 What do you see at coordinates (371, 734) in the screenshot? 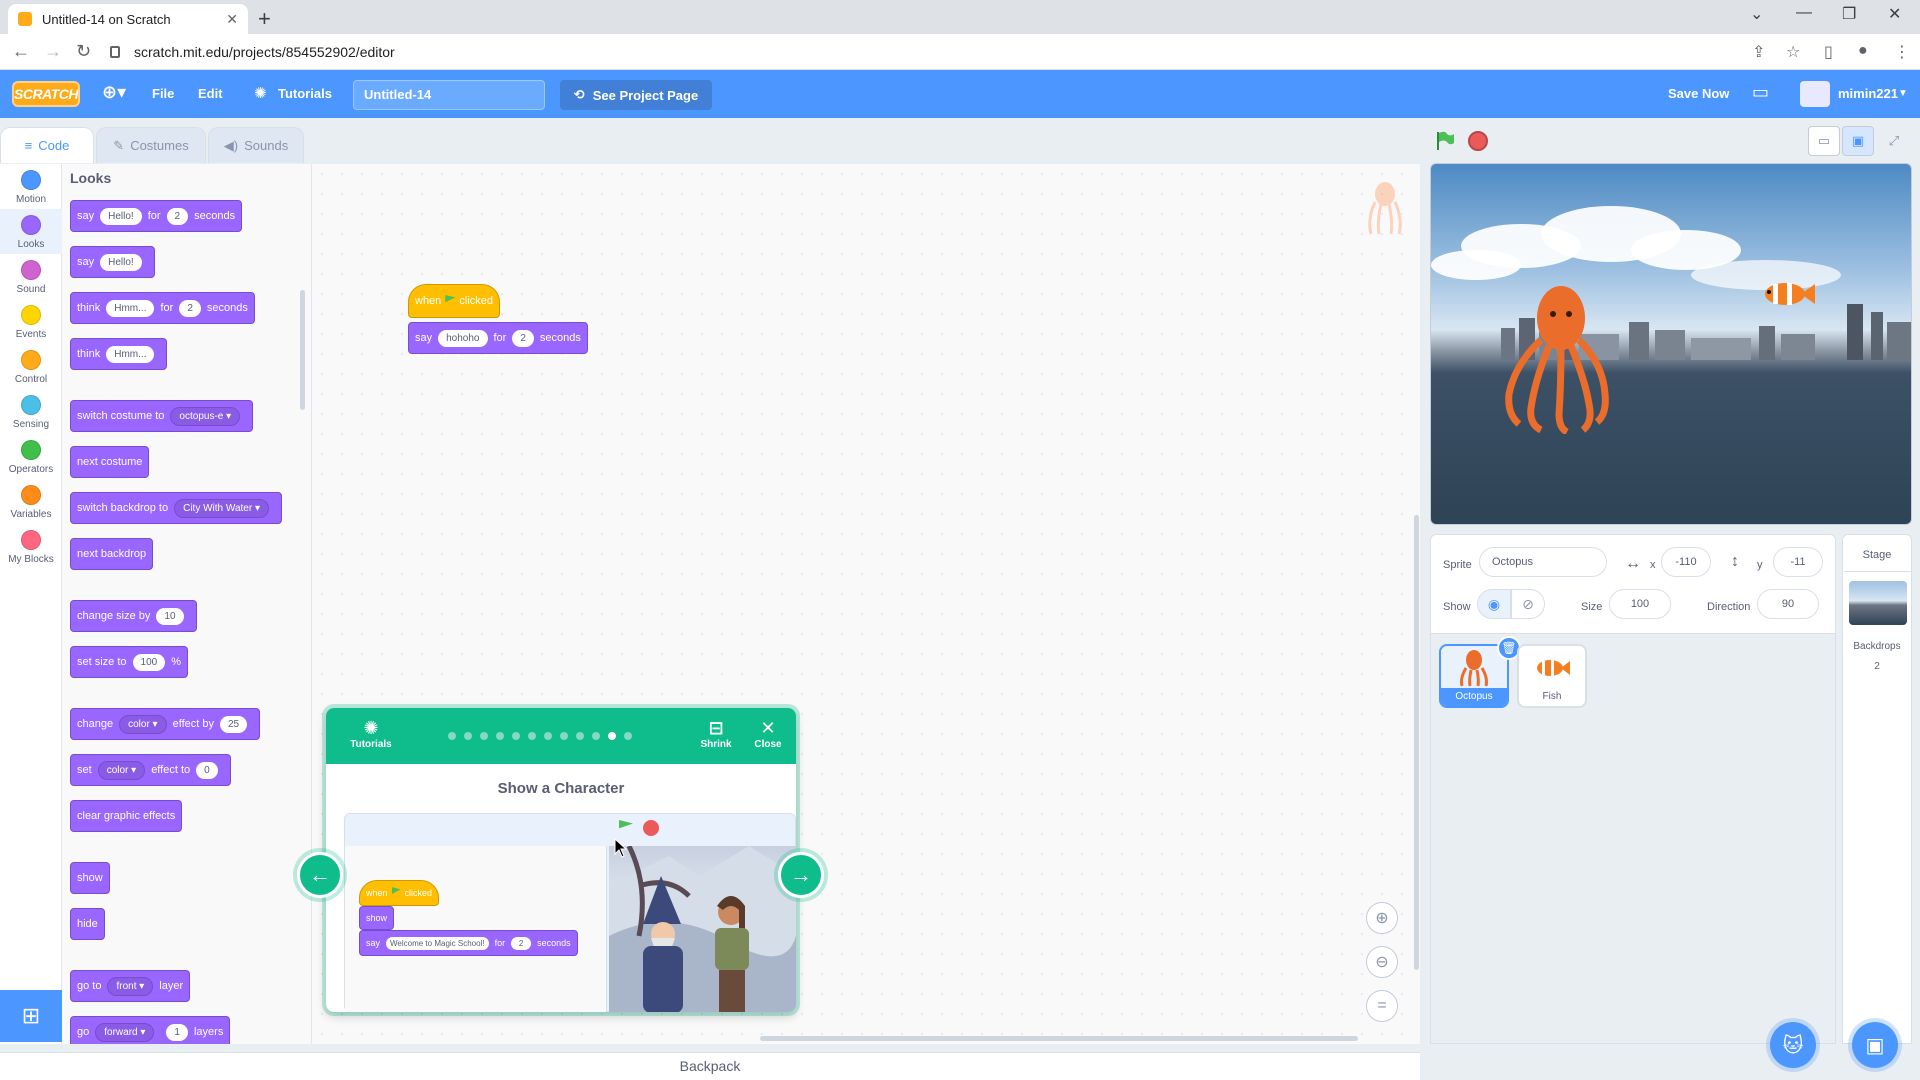
I see `tutorials-button: ✺ Tutorials` at bounding box center [371, 734].